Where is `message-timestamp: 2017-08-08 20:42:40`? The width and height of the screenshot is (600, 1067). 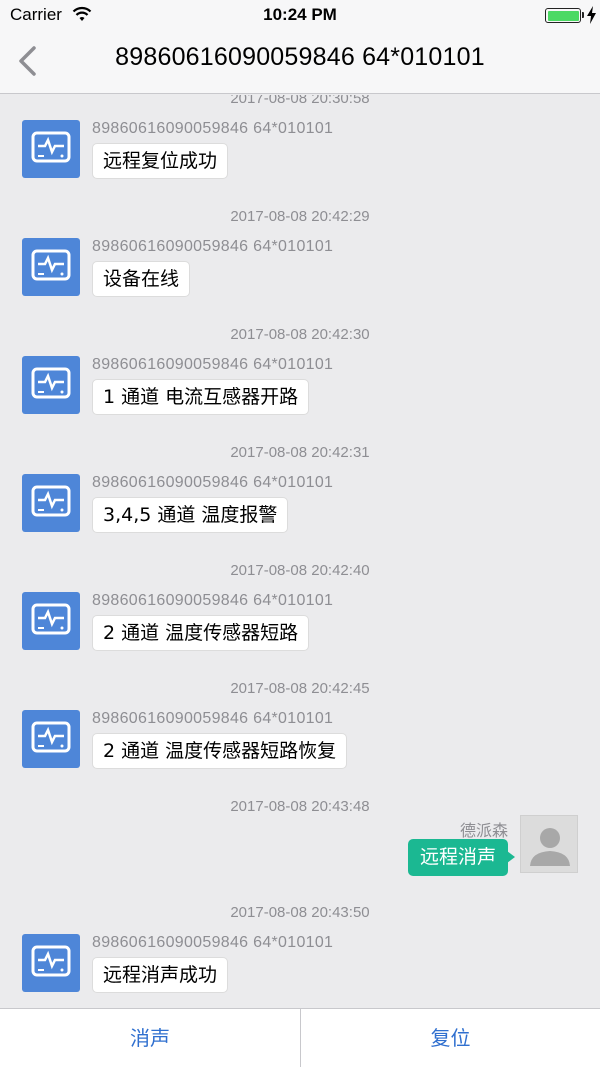 message-timestamp: 2017-08-08 20:42:40 is located at coordinates (300, 570).